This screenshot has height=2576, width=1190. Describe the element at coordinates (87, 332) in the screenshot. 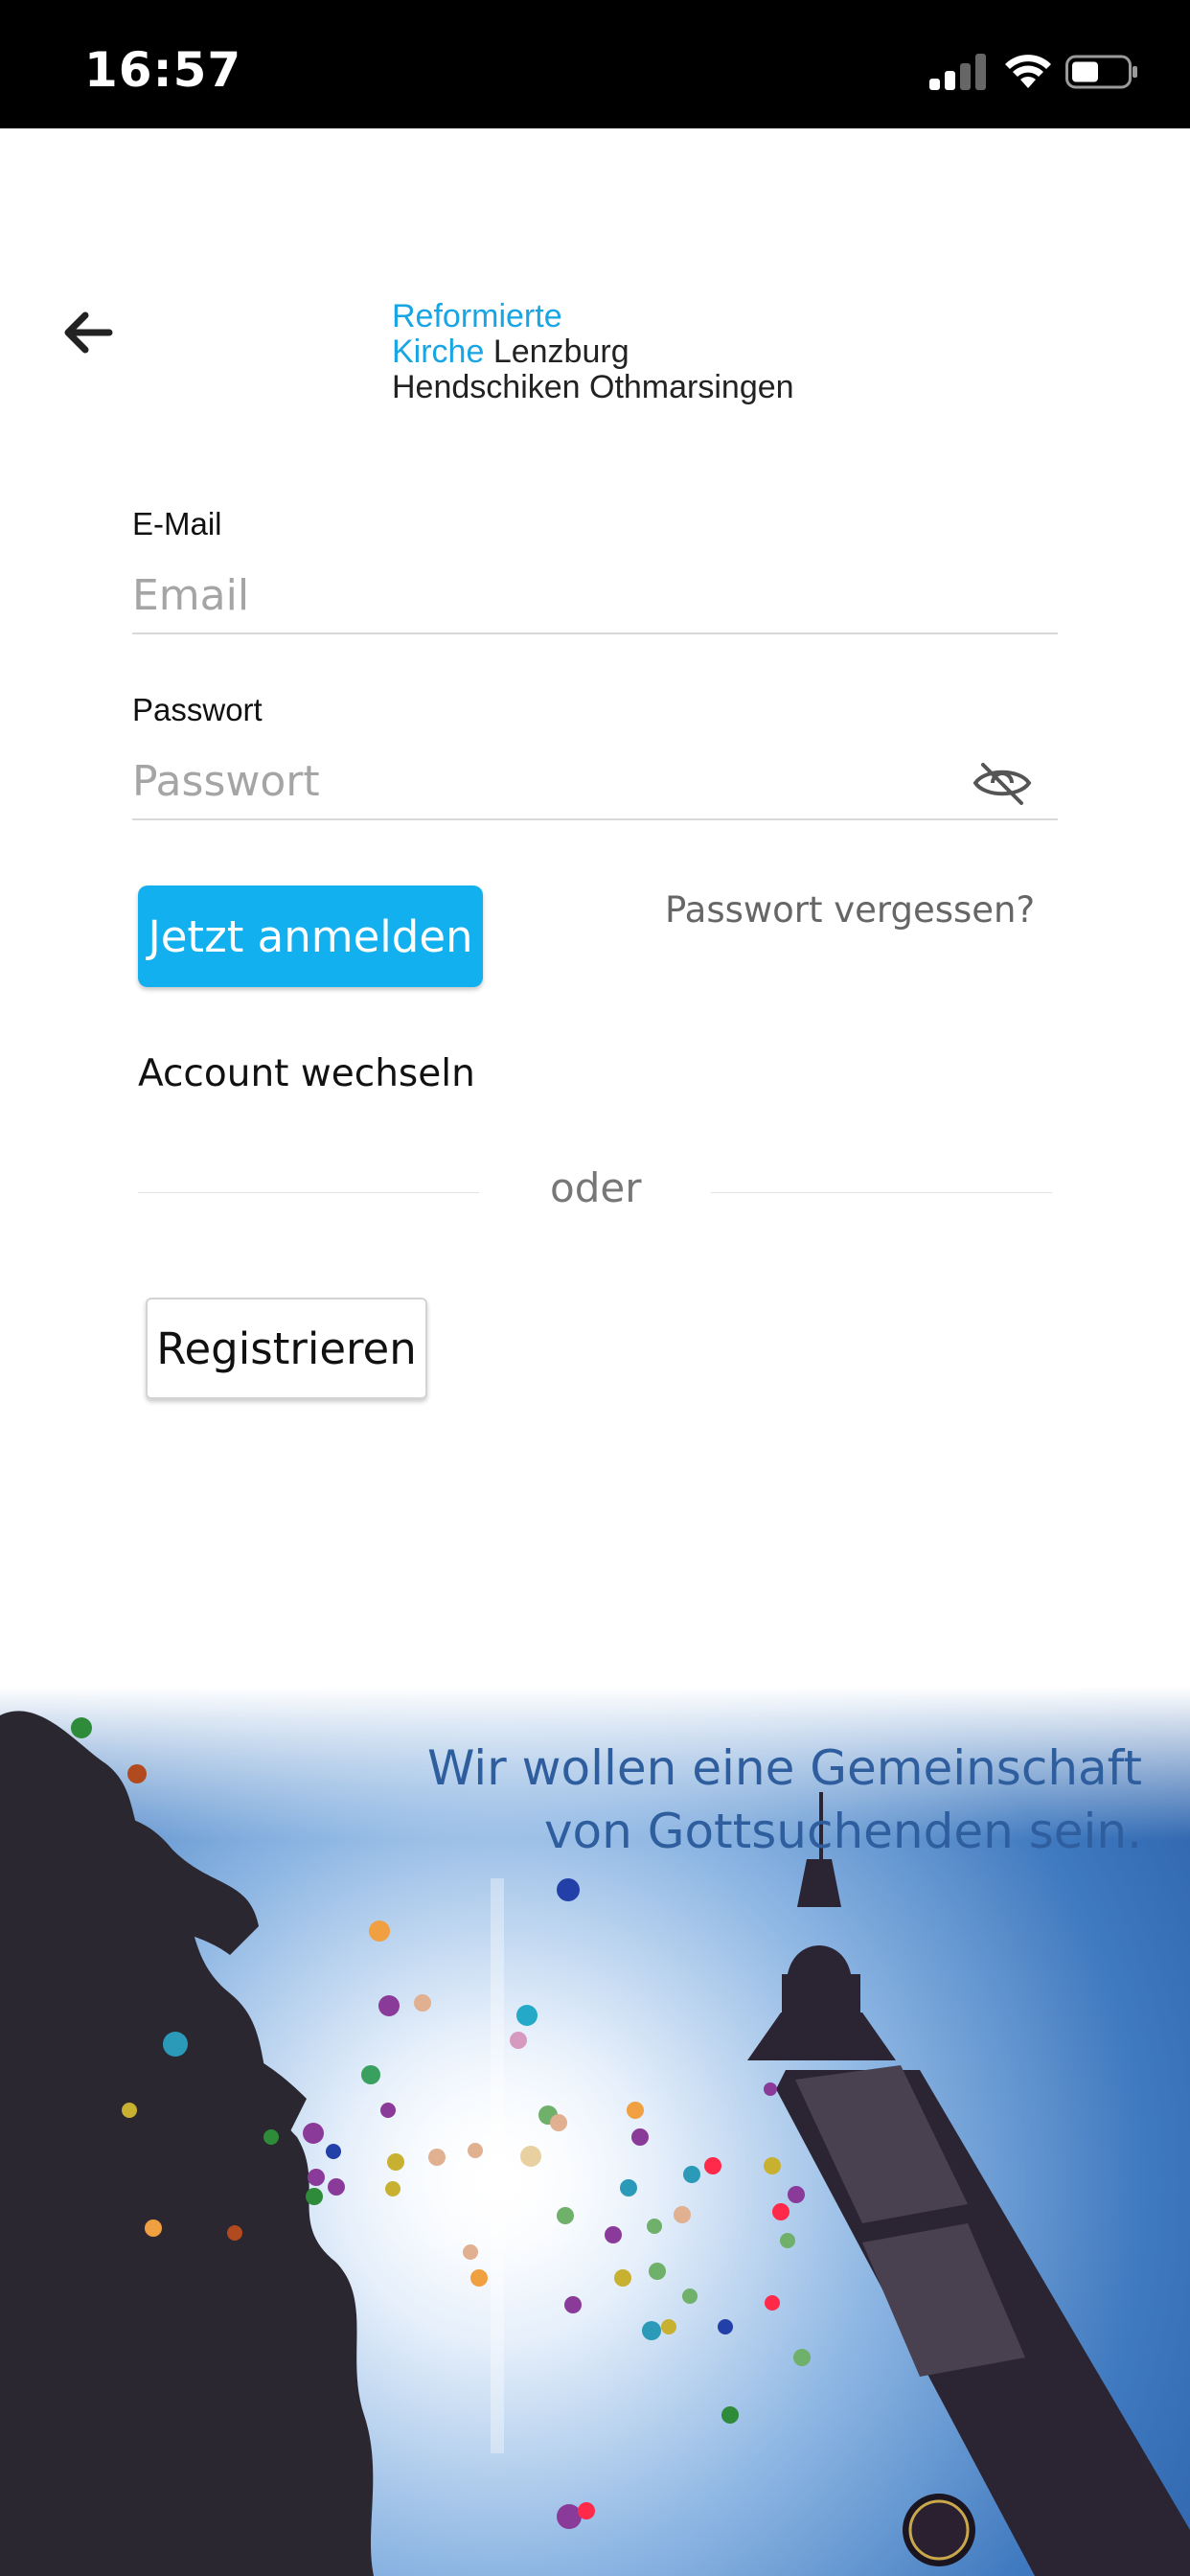

I see `arrow-left-icon` at that location.